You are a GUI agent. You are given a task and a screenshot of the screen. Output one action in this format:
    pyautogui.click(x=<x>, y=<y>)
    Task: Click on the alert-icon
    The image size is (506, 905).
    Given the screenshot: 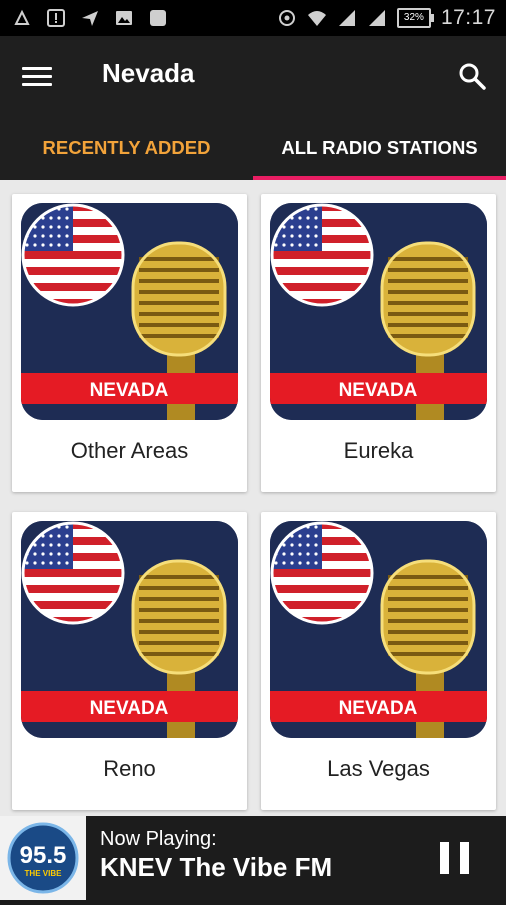 What is the action you would take?
    pyautogui.click(x=56, y=18)
    